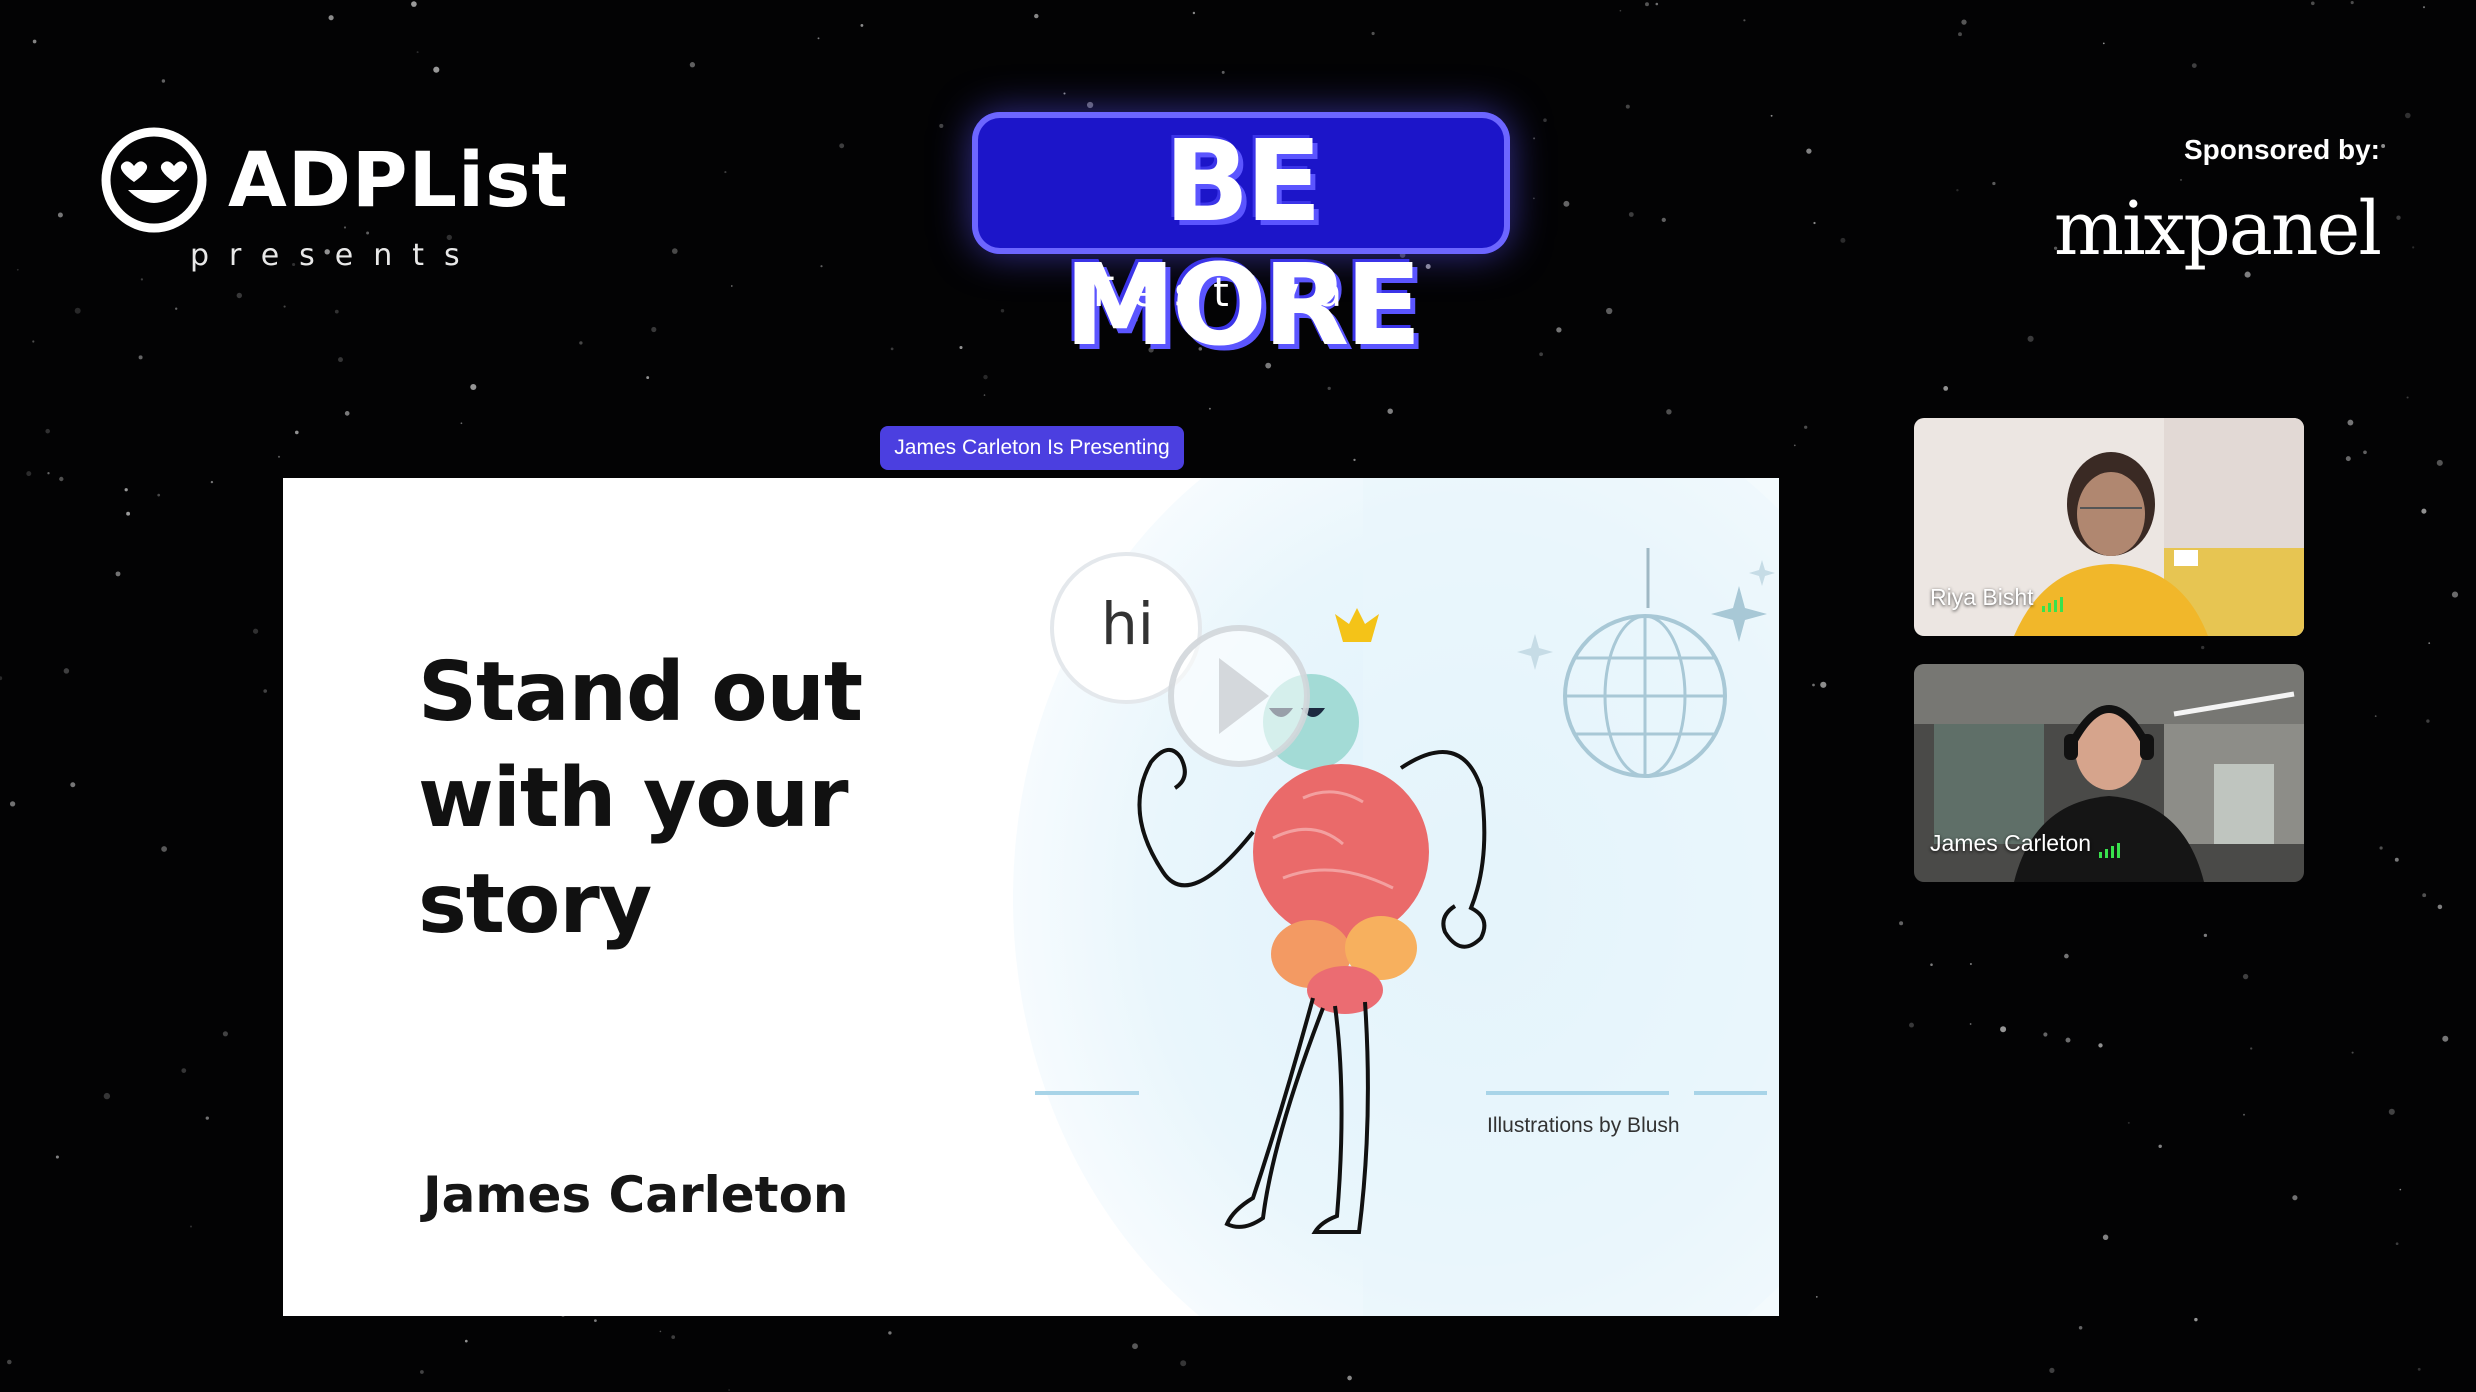 This screenshot has width=2476, height=1392. Describe the element at coordinates (636, 1195) in the screenshot. I see `slide-presenter-name: James Carleton` at that location.